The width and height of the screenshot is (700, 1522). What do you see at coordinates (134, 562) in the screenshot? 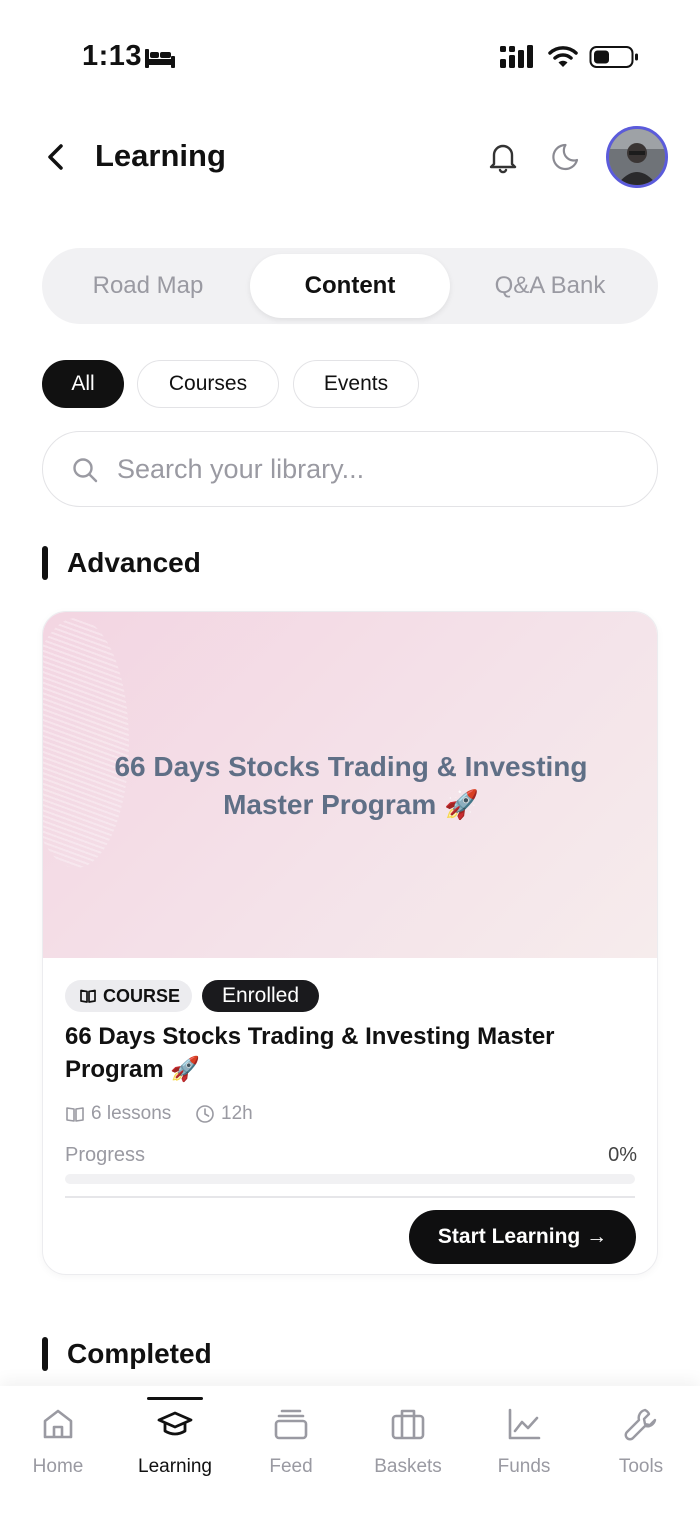
I see `section-title: Advanced` at bounding box center [134, 562].